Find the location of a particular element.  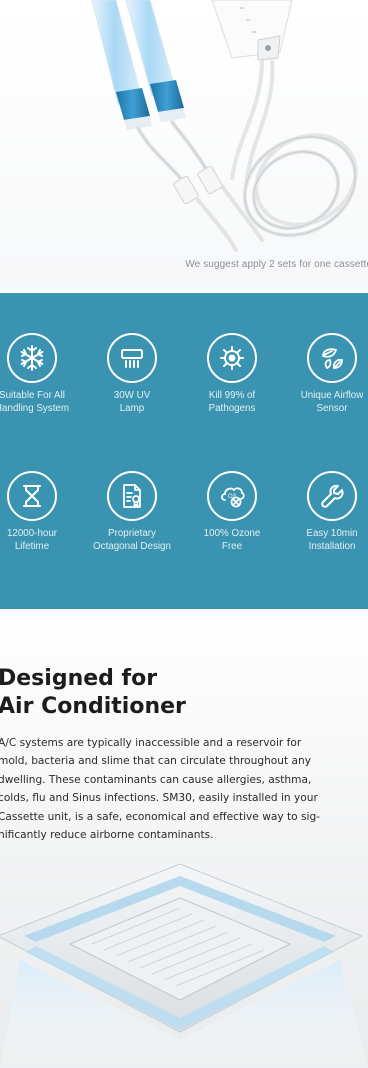

feature-label: 12000-hour is located at coordinates (32, 533).